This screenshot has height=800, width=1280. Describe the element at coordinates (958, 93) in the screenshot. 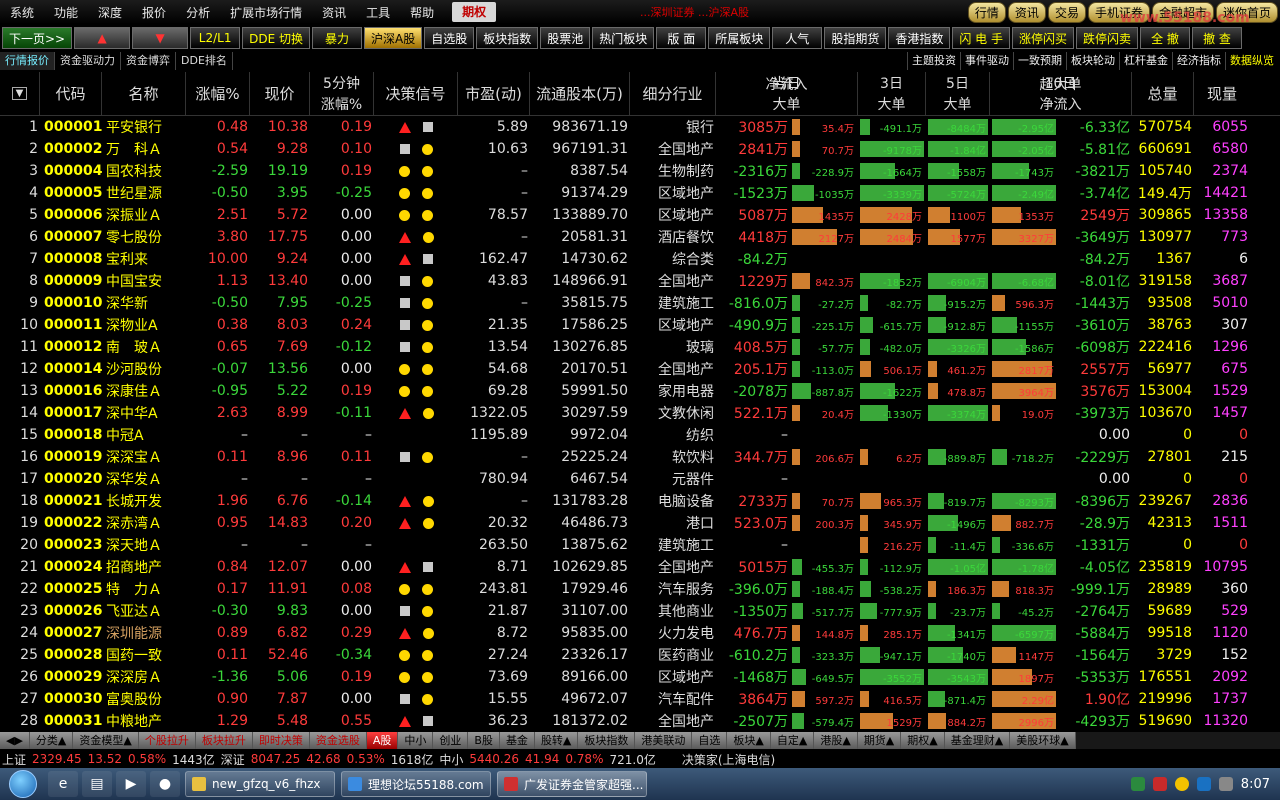

I see `header-5d: 5日 大单` at that location.